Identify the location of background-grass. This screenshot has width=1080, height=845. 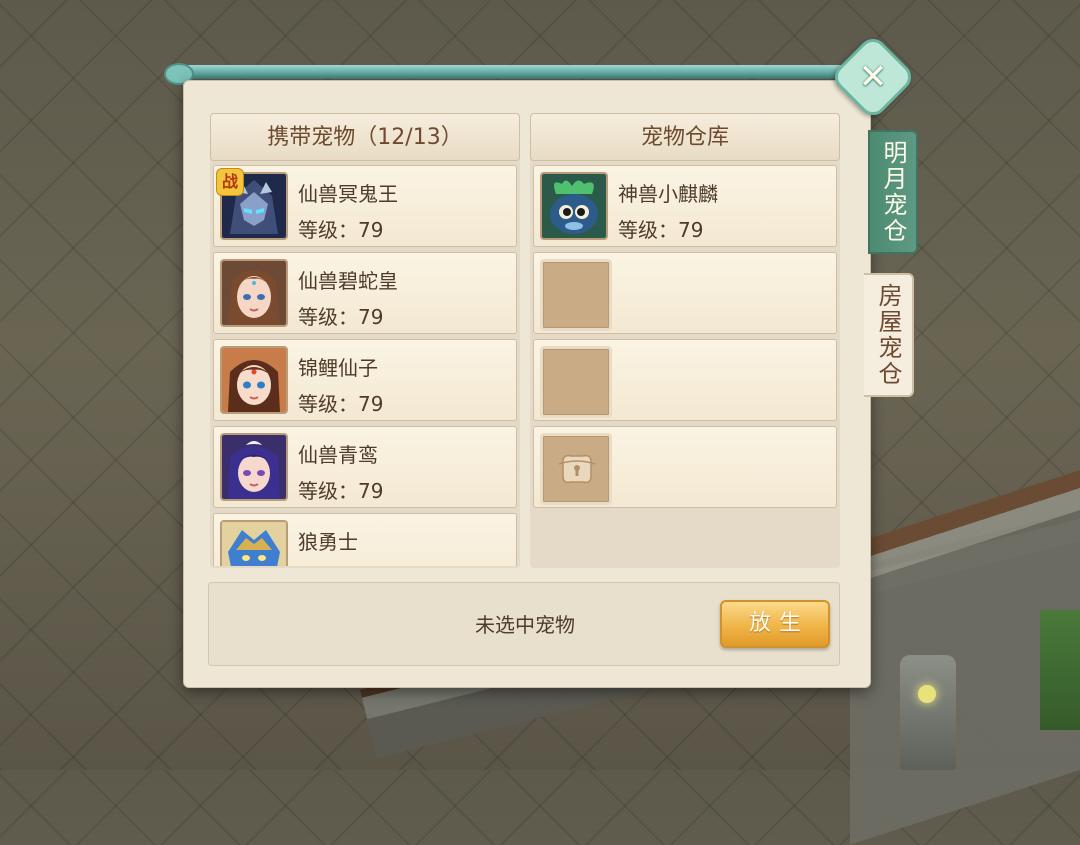
(1060, 670).